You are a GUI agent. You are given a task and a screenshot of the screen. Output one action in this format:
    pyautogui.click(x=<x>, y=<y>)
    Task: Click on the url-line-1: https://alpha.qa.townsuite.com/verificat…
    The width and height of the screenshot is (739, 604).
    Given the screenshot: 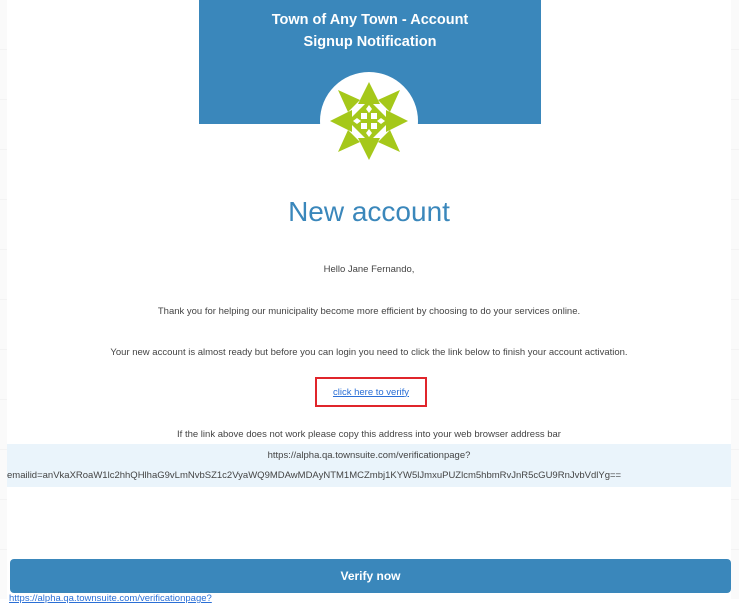 What is the action you would take?
    pyautogui.click(x=369, y=455)
    